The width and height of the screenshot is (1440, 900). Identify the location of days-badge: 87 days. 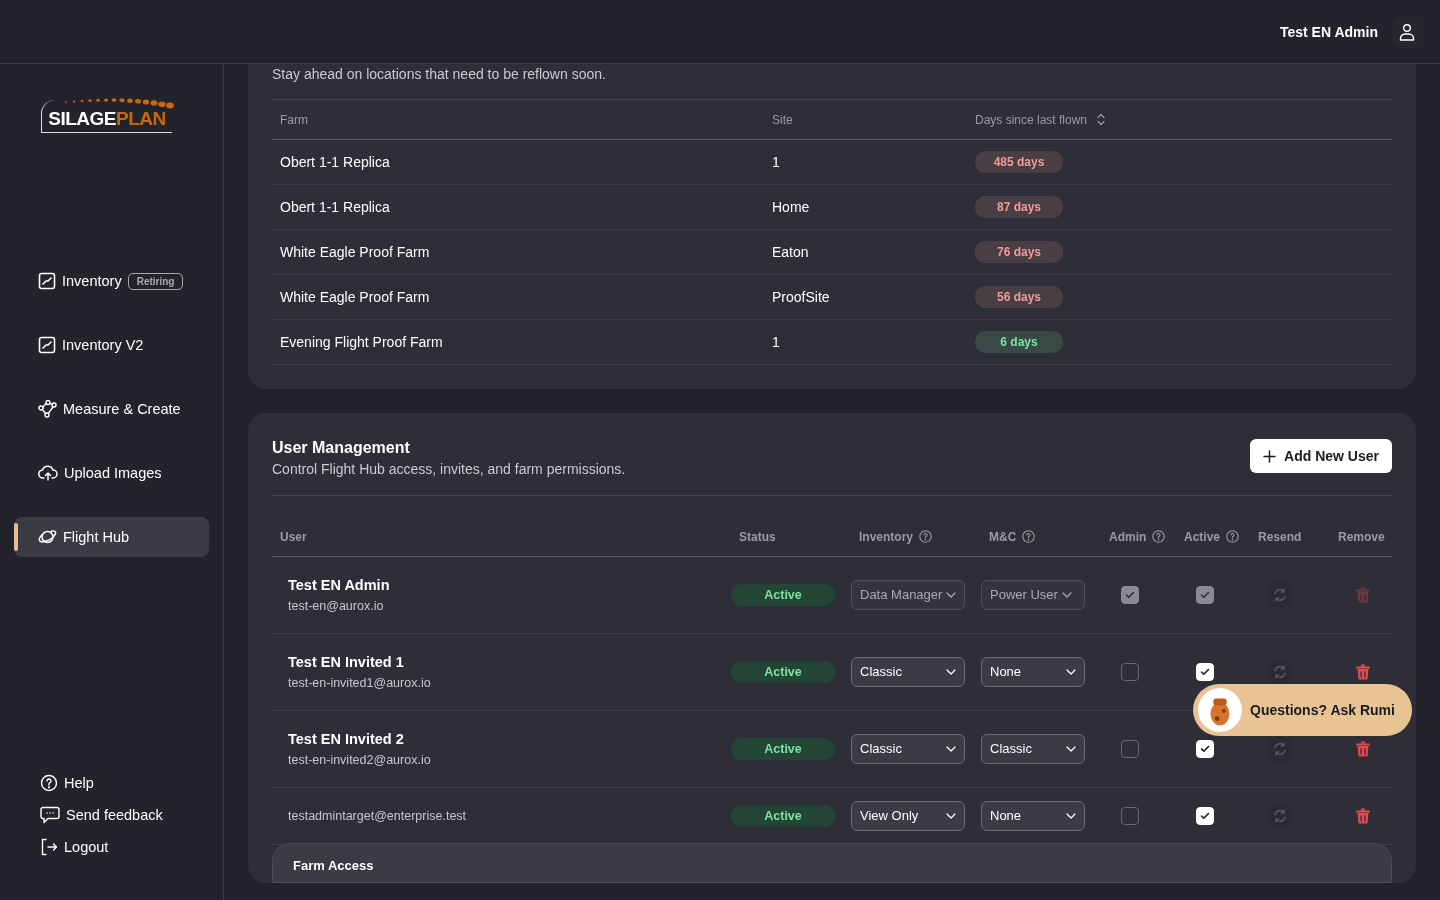
(1019, 207).